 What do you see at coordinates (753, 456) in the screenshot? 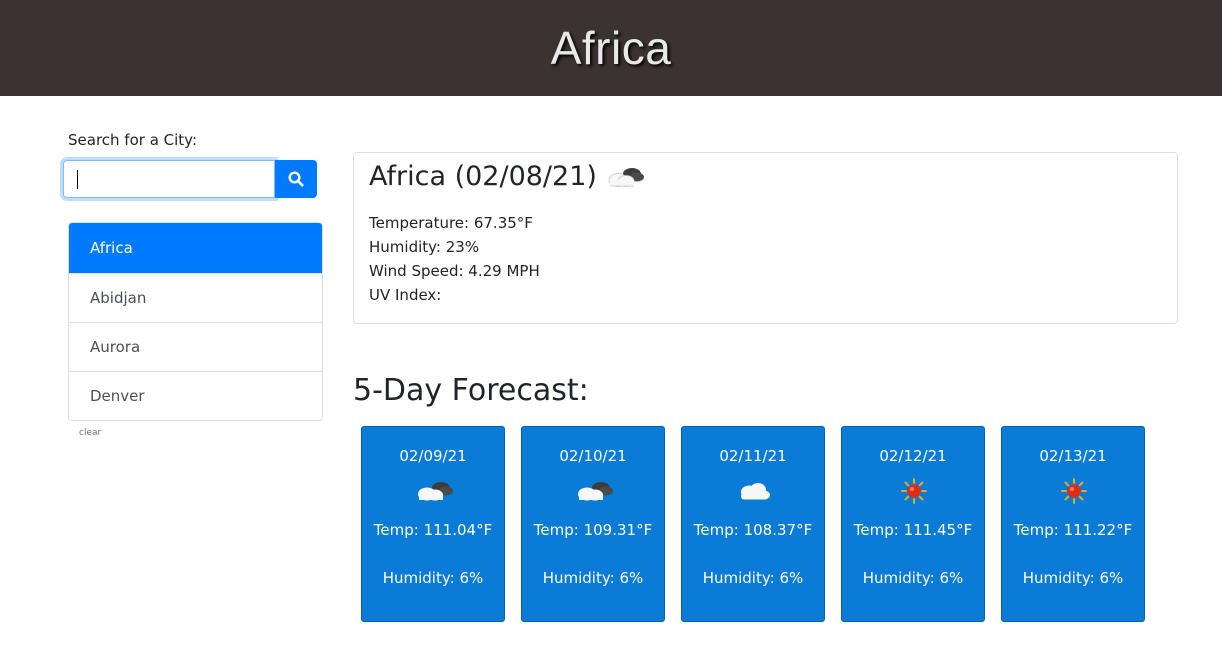
I see `forecast-date: 02/11/21` at bounding box center [753, 456].